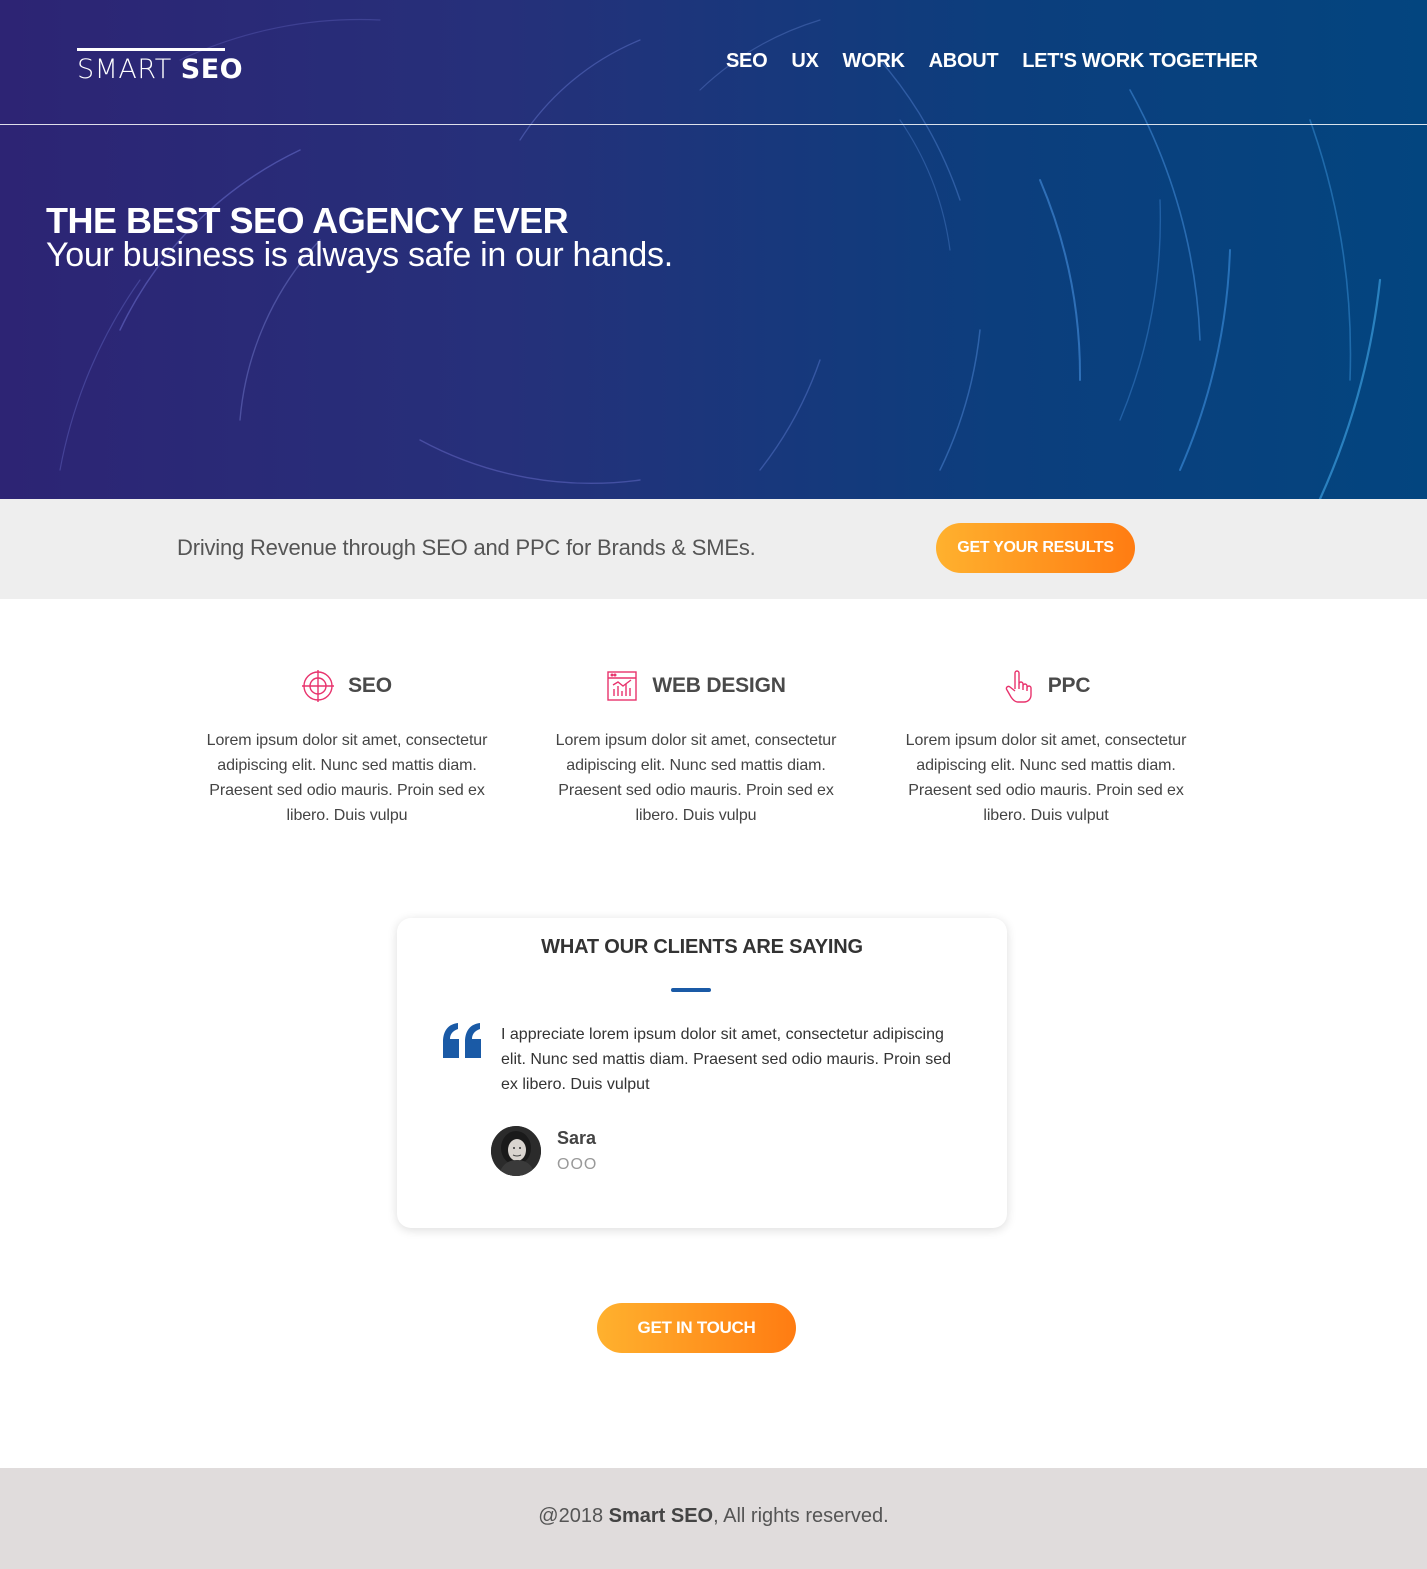  What do you see at coordinates (370, 685) in the screenshot?
I see `service-title: SEO` at bounding box center [370, 685].